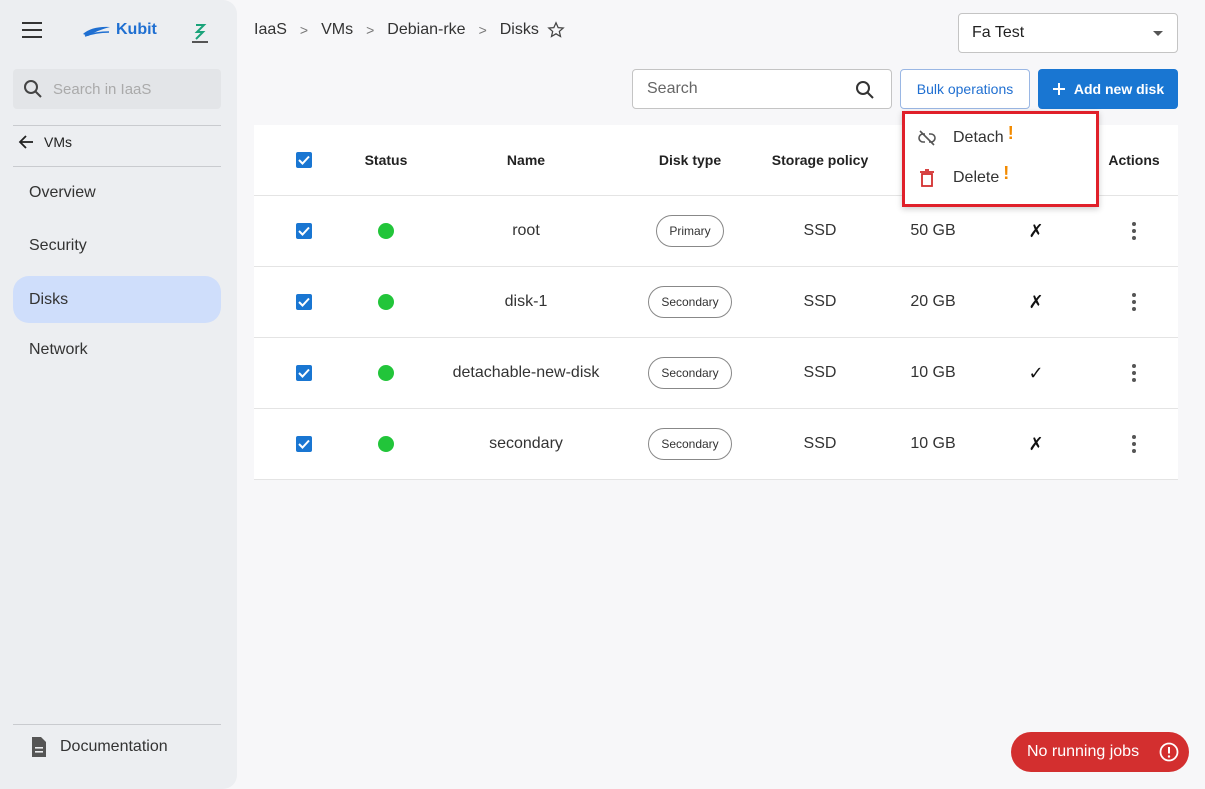 The width and height of the screenshot is (1205, 789). I want to click on link-off-icon, so click(927, 138).